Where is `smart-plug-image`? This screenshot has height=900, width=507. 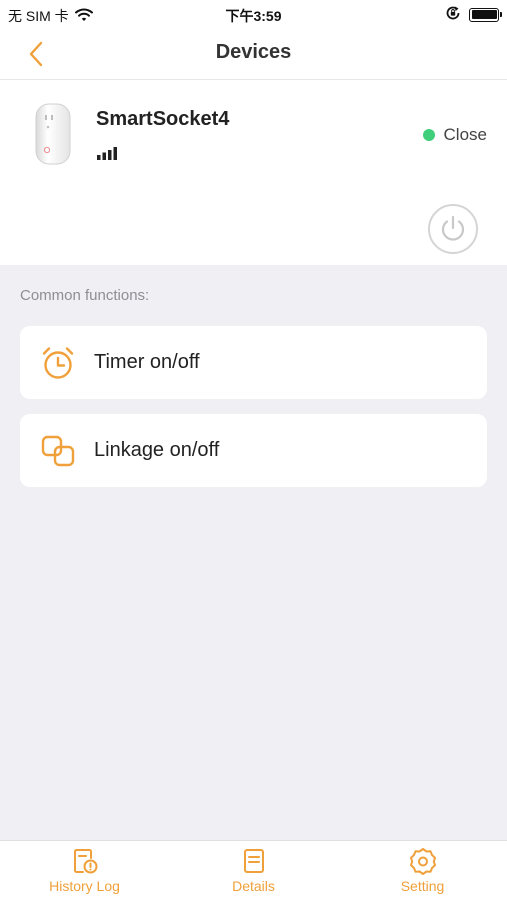
smart-plug-image is located at coordinates (53, 134).